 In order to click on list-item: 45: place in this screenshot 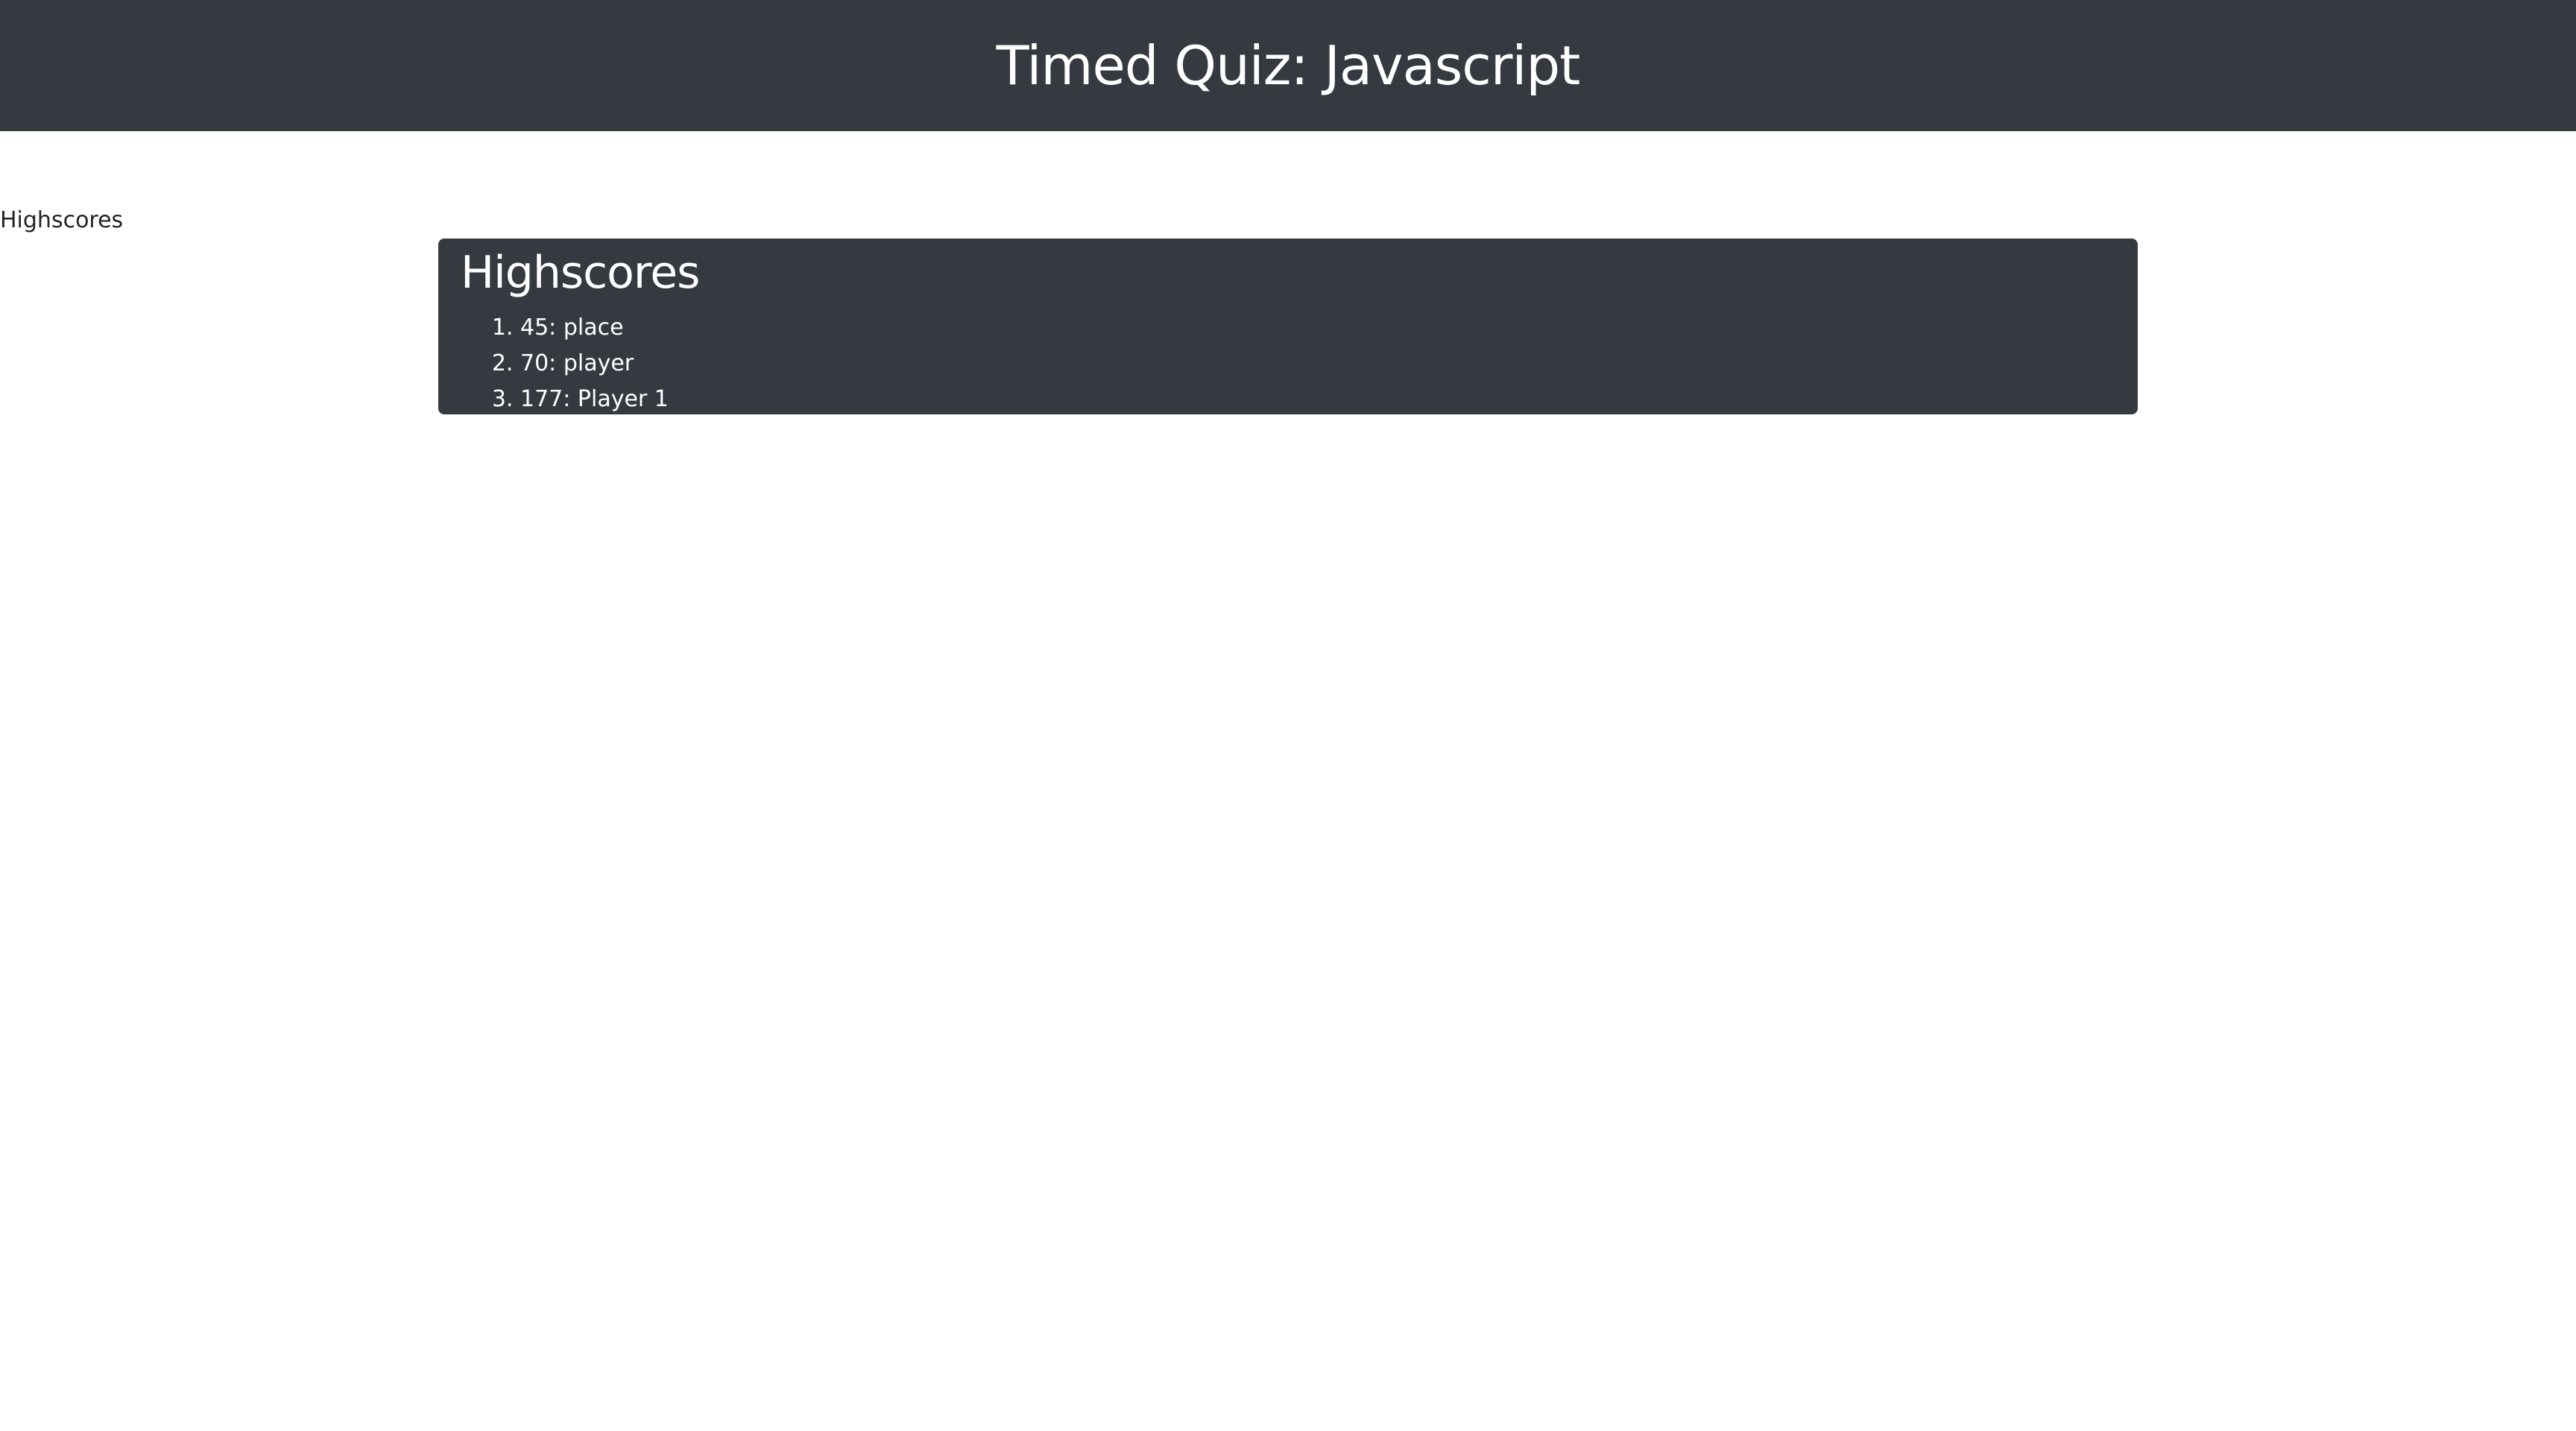, I will do `click(1317, 328)`.